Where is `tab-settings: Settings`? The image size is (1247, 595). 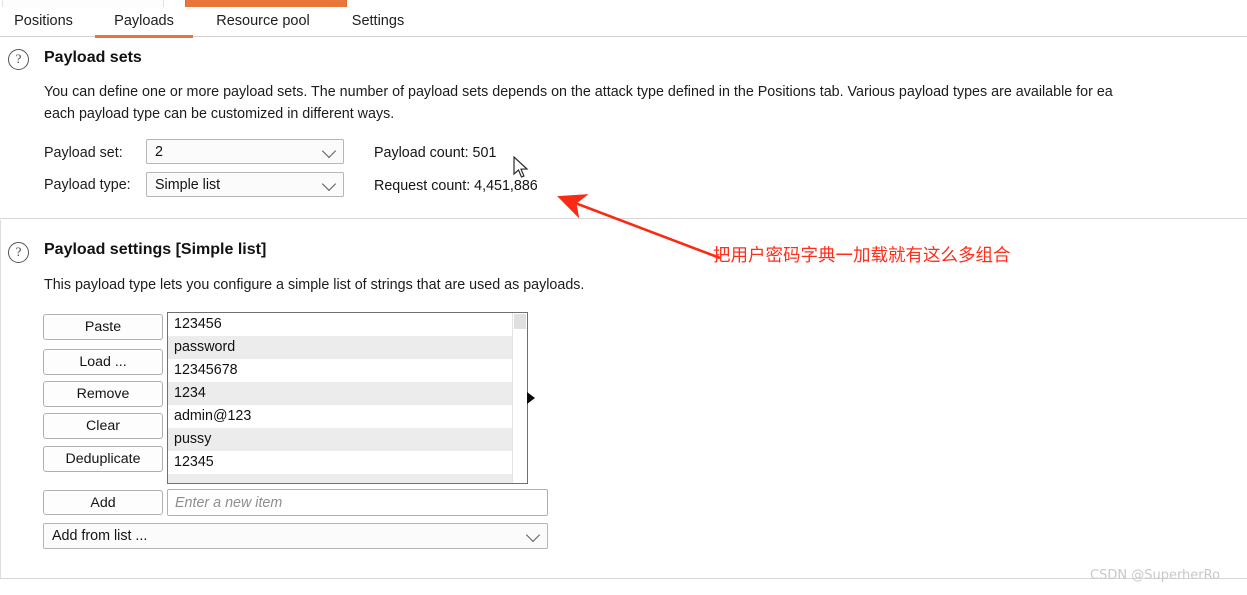
tab-settings: Settings is located at coordinates (378, 21).